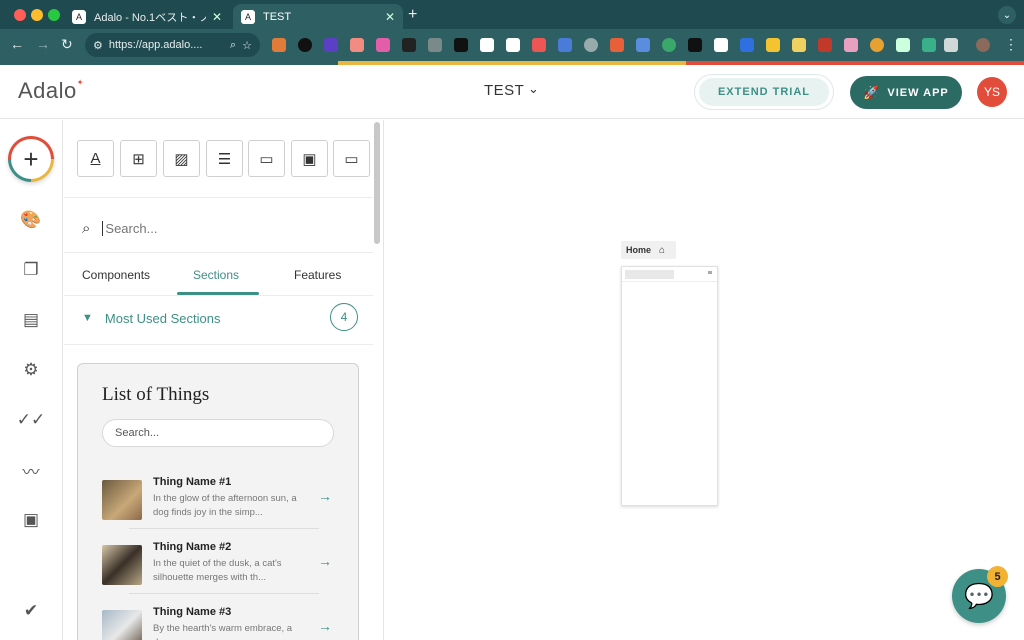  What do you see at coordinates (31, 270) in the screenshot?
I see `screens-icon: ❐` at bounding box center [31, 270].